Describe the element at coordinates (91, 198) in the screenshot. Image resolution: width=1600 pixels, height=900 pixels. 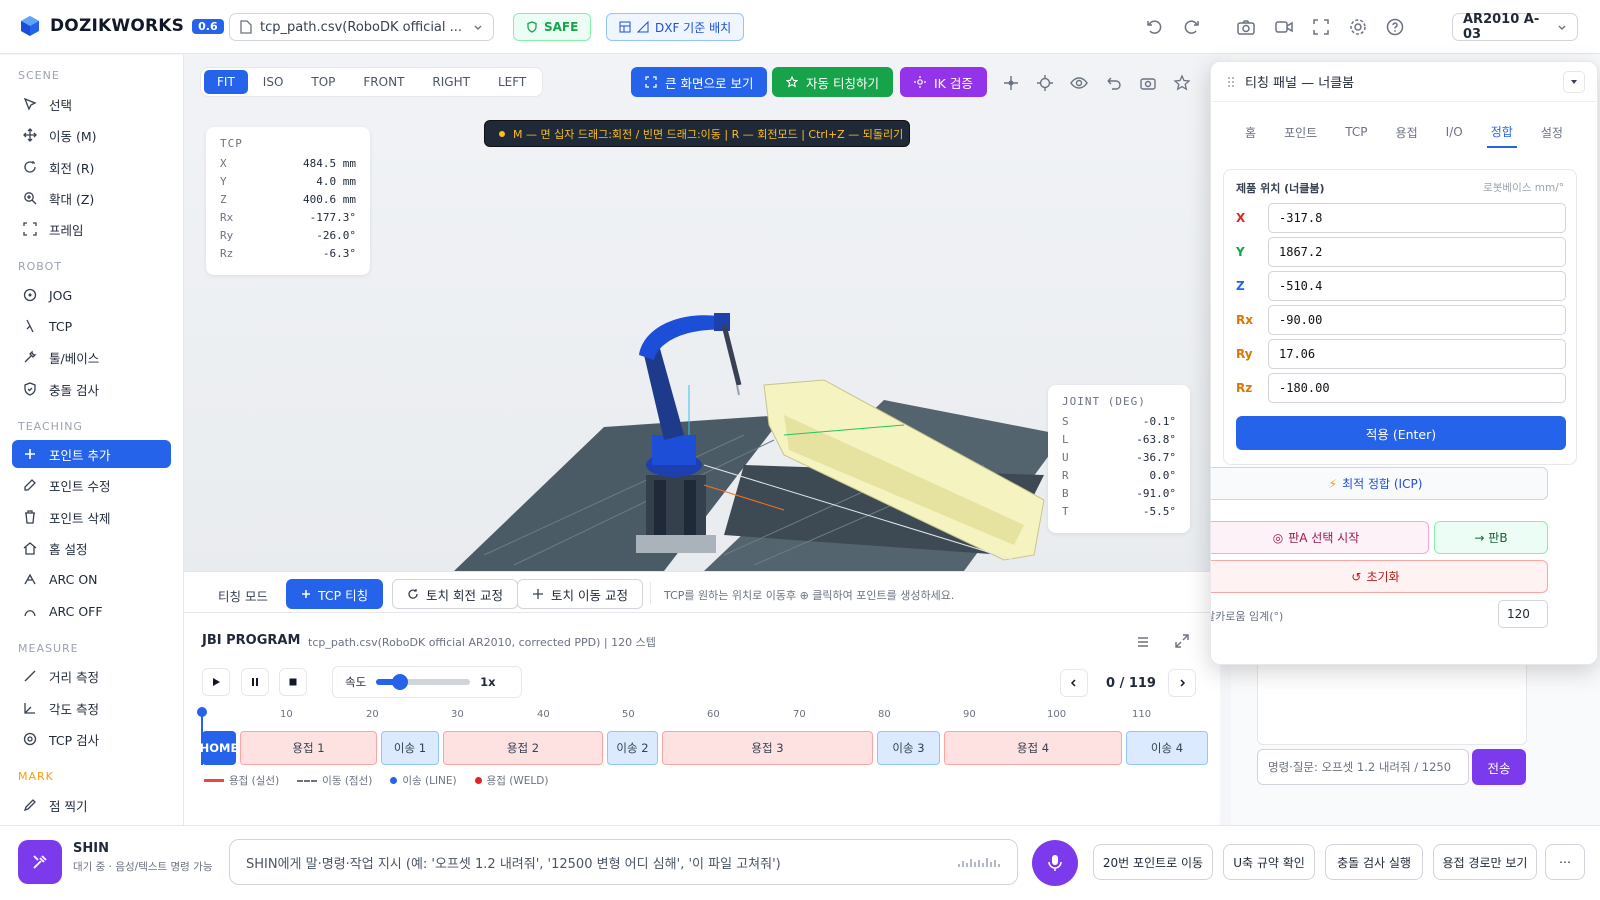
I see `sidebar-item-zoom: 확대 (Z)` at that location.